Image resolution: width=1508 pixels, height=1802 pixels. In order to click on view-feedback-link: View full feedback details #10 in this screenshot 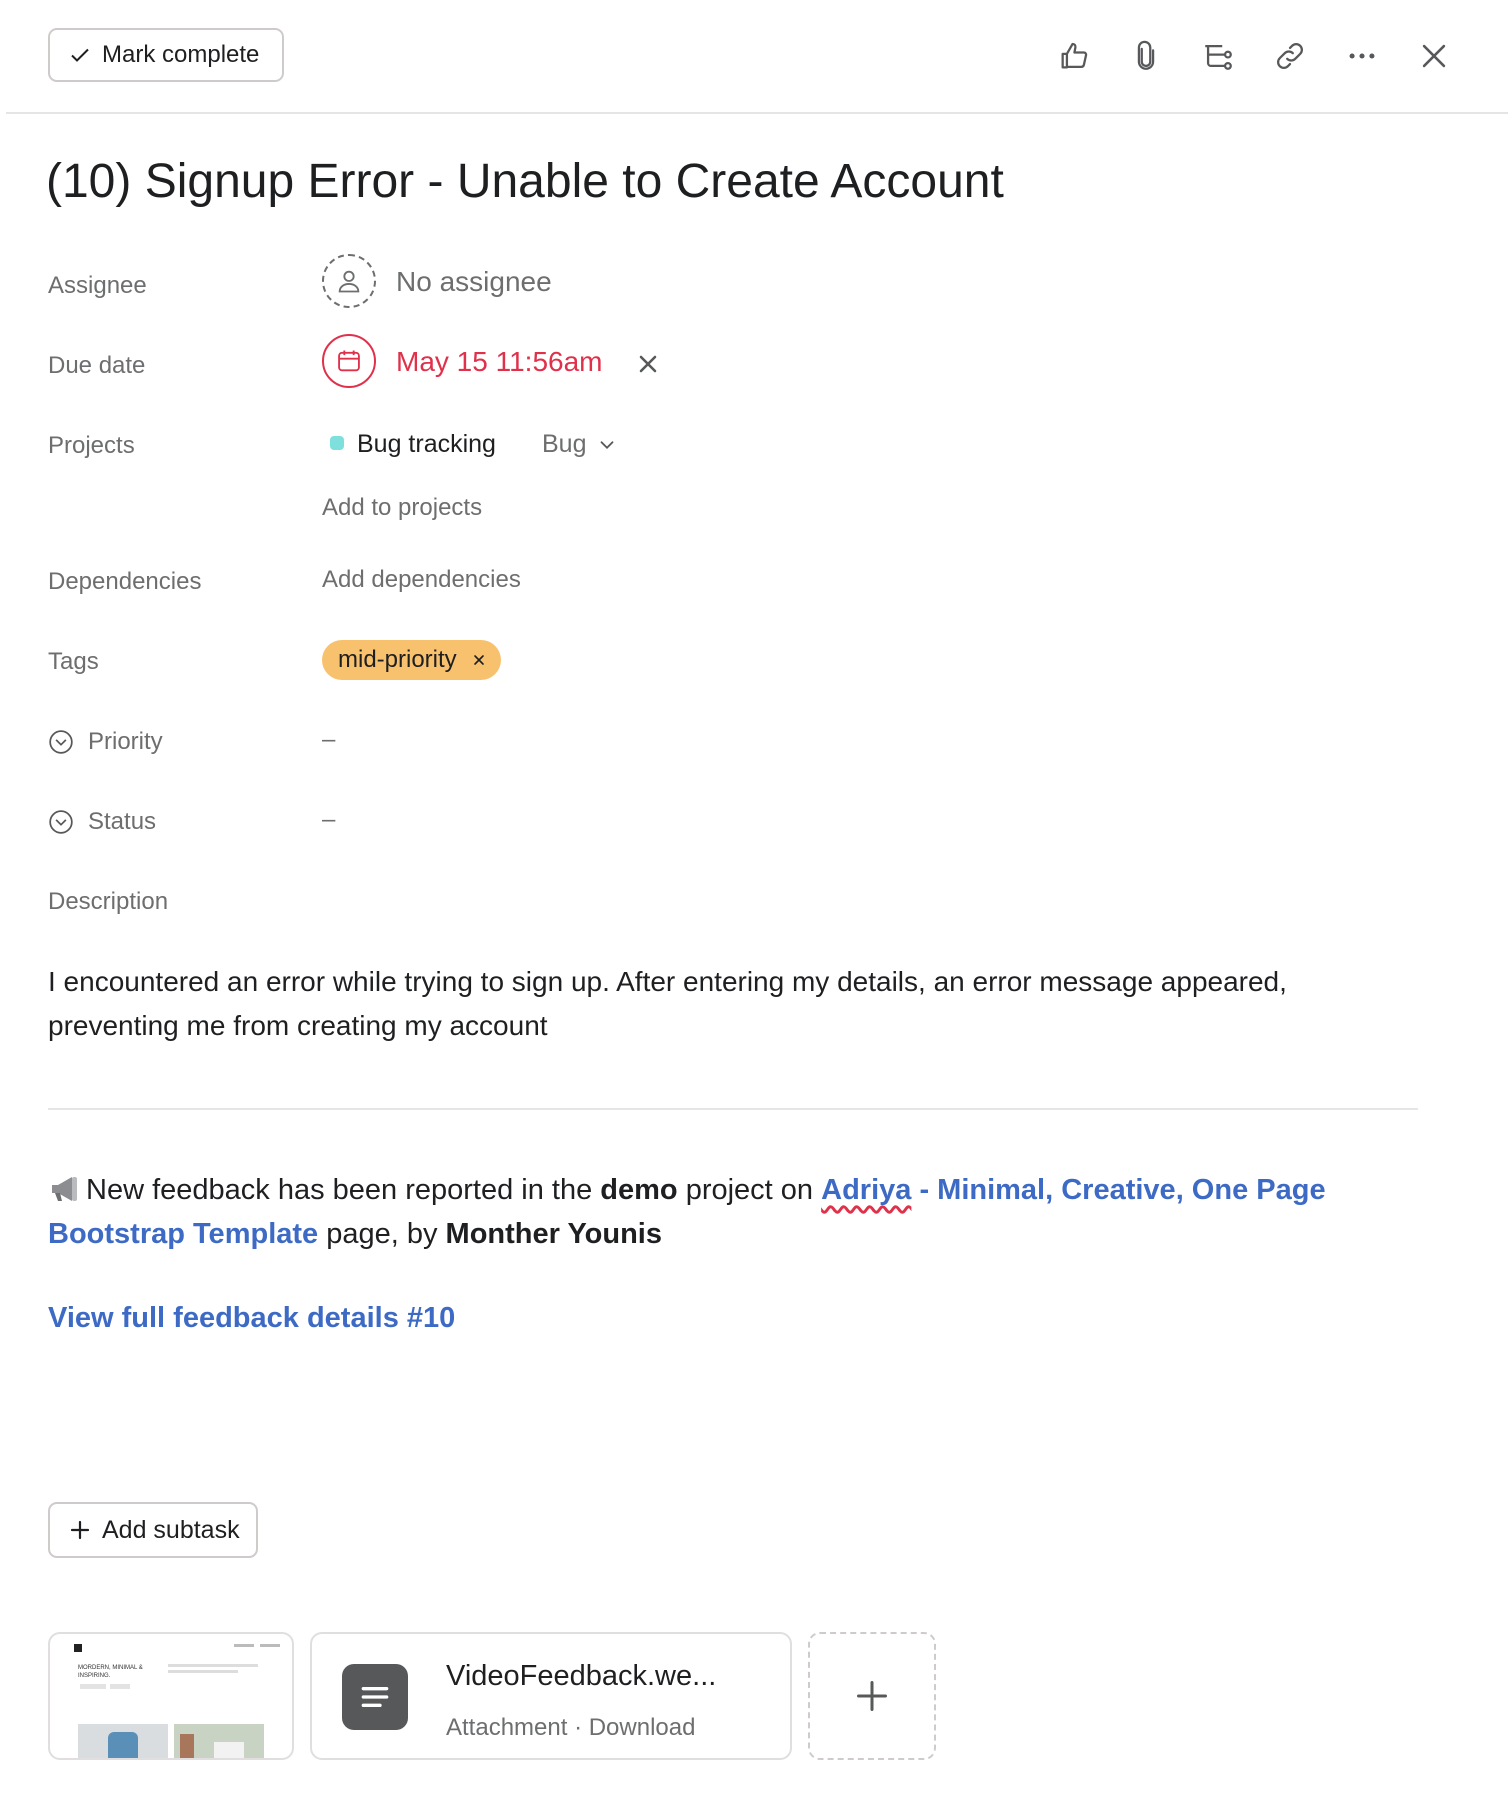, I will do `click(251, 1318)`.